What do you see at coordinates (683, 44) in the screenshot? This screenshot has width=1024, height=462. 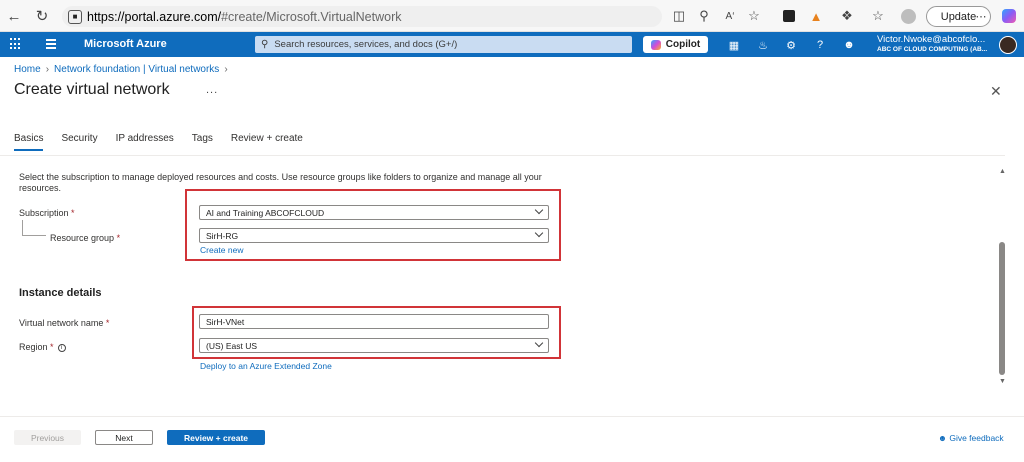 I see `copilot-label: Copilot` at bounding box center [683, 44].